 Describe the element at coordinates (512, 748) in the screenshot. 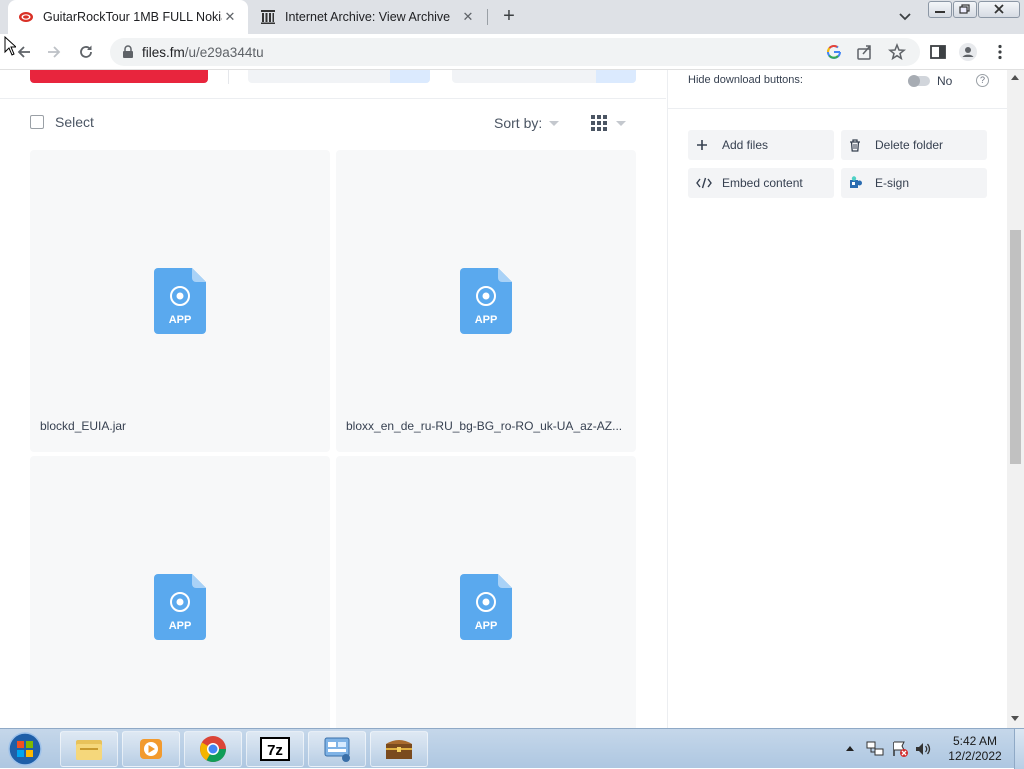

I see `windows-taskbar: 7z 5:42 AM 12/2/2022` at that location.